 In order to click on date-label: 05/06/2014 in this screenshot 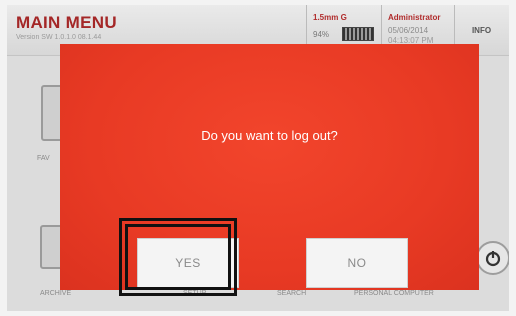, I will do `click(408, 30)`.